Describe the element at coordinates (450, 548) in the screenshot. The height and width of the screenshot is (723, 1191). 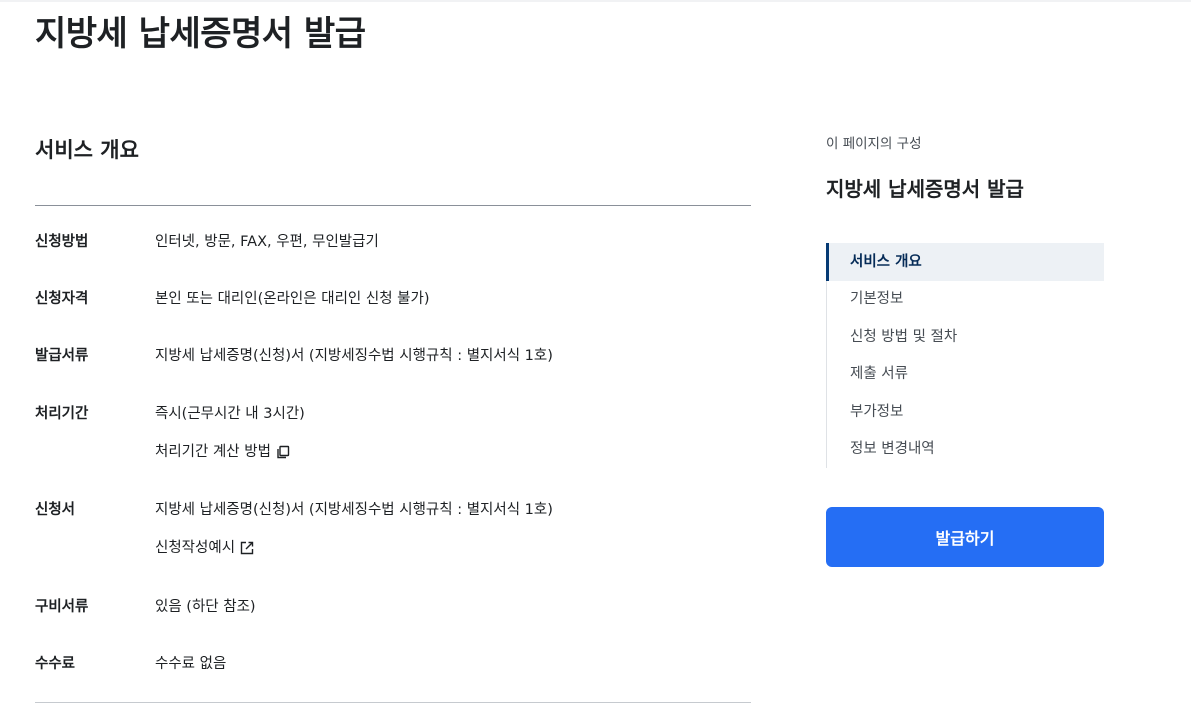
I see `application-example-link: 신청작성예시` at that location.